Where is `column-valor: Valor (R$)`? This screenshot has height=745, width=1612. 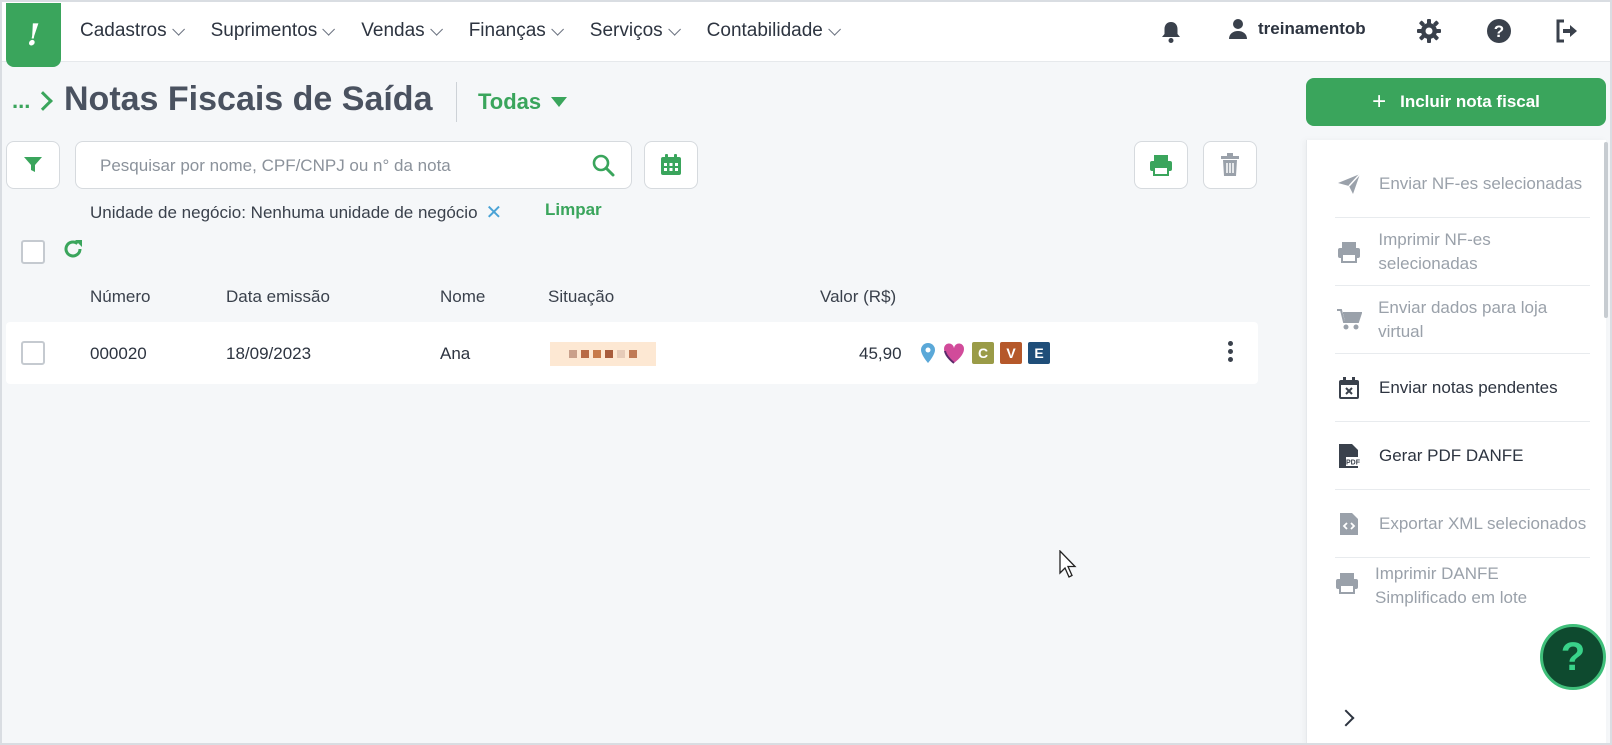 column-valor: Valor (R$) is located at coordinates (858, 297).